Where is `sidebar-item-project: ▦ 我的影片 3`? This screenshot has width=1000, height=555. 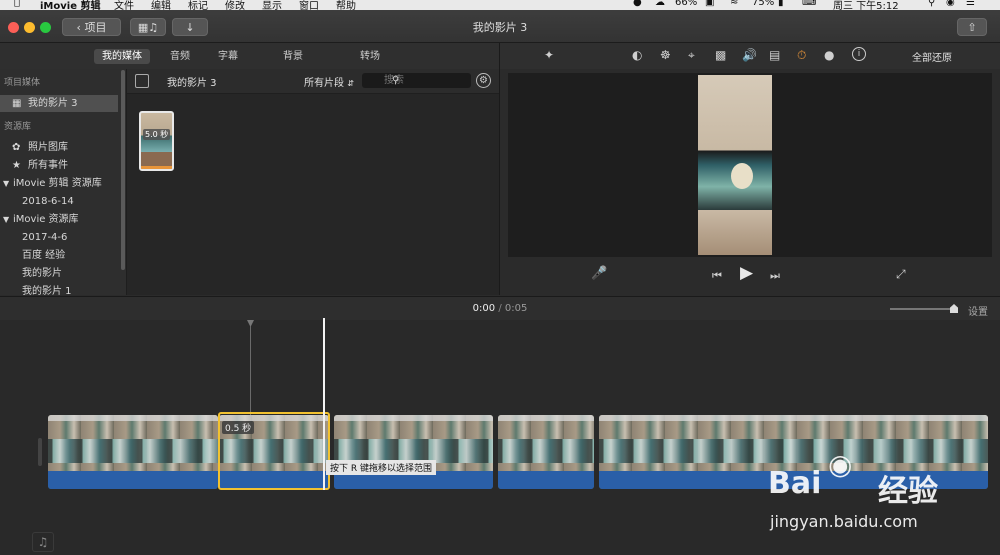
sidebar-item-project: ▦ 我的影片 3 is located at coordinates (59, 103).